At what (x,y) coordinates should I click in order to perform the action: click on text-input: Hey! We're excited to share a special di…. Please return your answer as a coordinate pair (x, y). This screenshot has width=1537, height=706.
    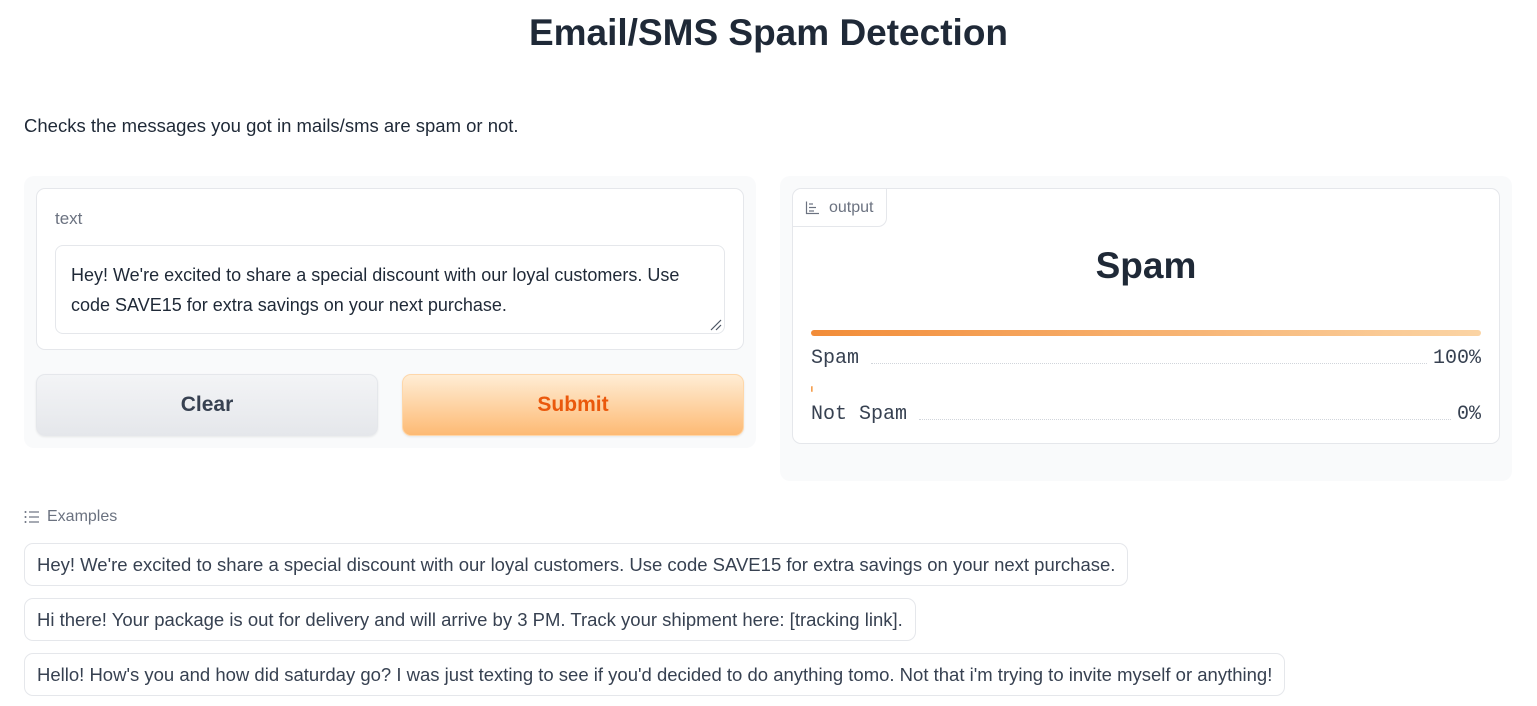
    Looking at the image, I should click on (390, 289).